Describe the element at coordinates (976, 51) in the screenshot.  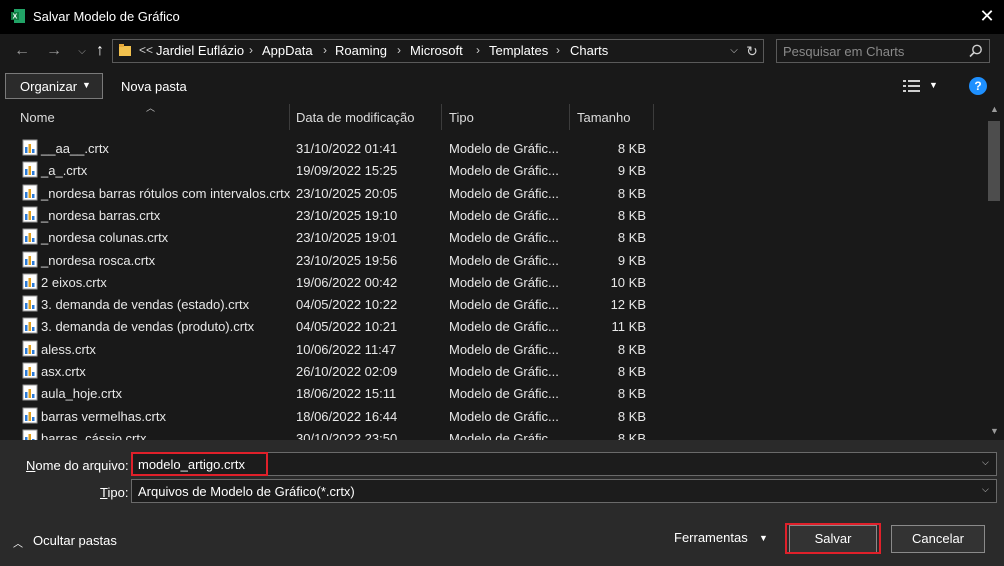
I see `search-icon` at that location.